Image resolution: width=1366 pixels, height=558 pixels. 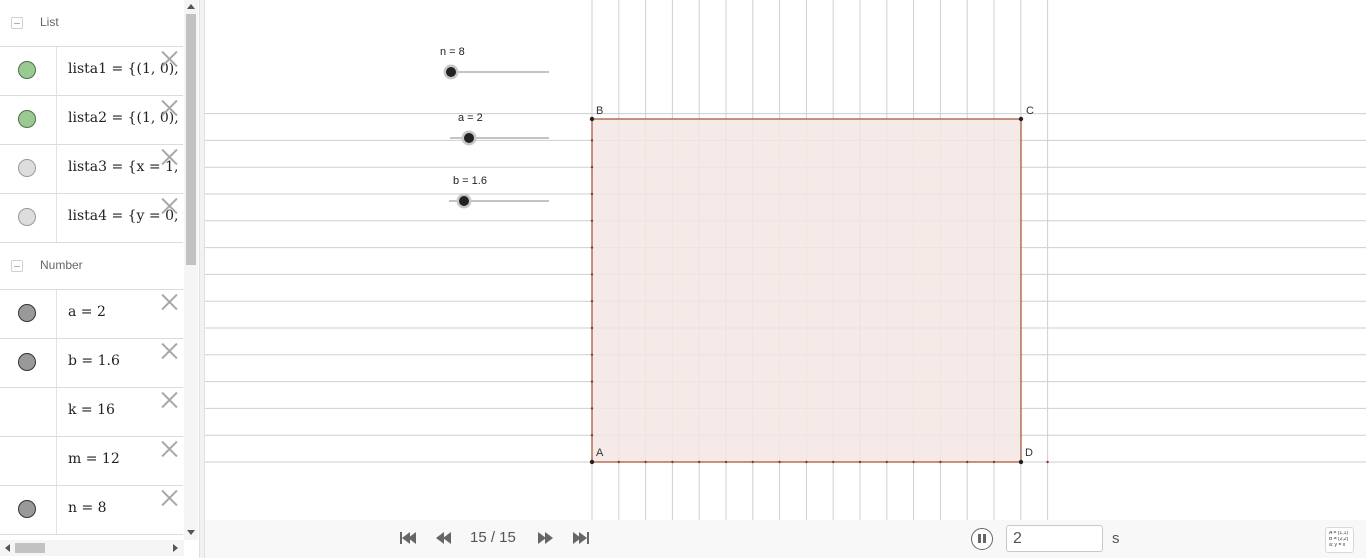 What do you see at coordinates (91, 266) in the screenshot?
I see `group-header-number: Number` at bounding box center [91, 266].